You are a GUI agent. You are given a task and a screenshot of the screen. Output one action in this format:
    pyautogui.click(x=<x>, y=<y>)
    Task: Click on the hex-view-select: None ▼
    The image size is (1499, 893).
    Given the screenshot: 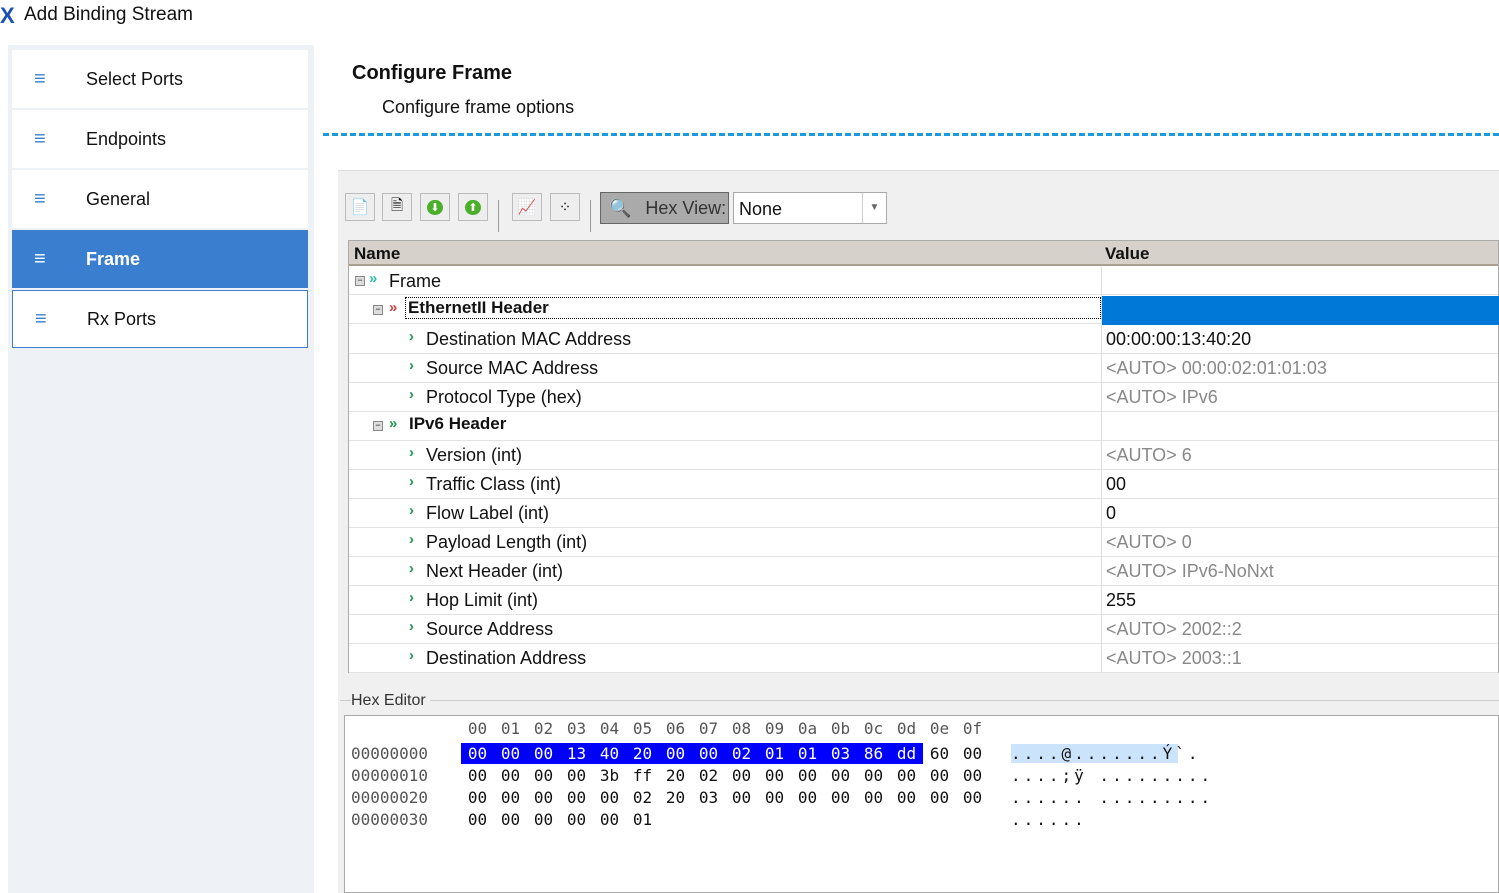 What is the action you would take?
    pyautogui.click(x=810, y=208)
    